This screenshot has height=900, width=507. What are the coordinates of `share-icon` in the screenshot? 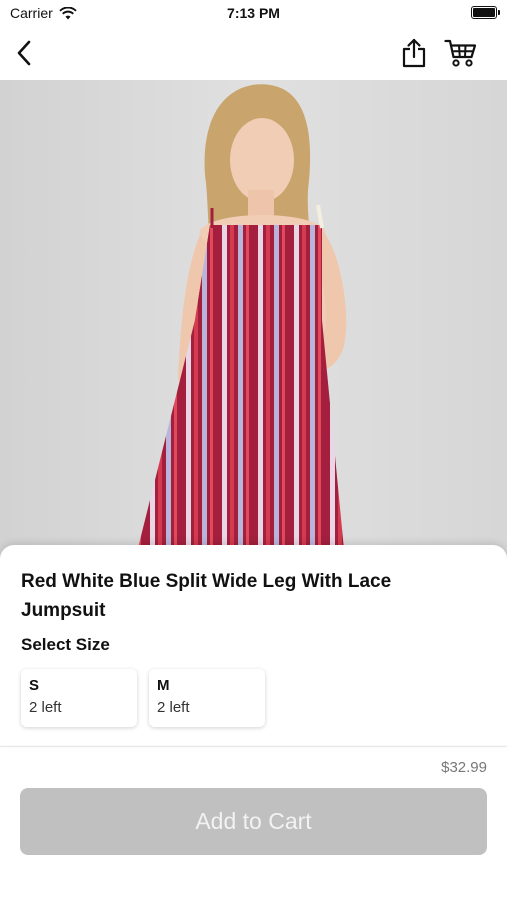 It's located at (414, 53).